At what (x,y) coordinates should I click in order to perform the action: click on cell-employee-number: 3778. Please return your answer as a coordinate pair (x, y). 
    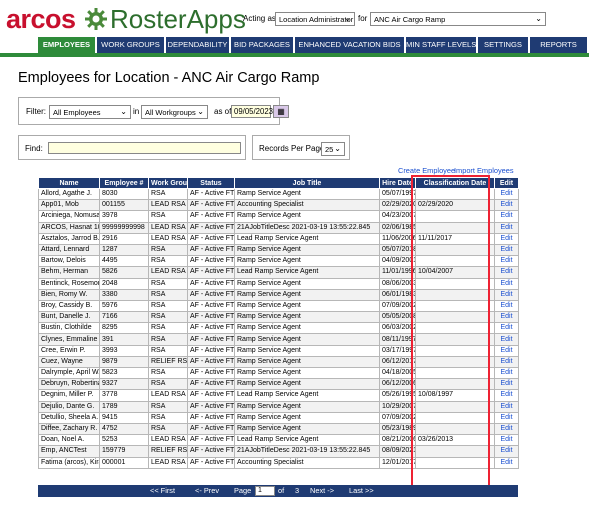
    Looking at the image, I should click on (124, 395).